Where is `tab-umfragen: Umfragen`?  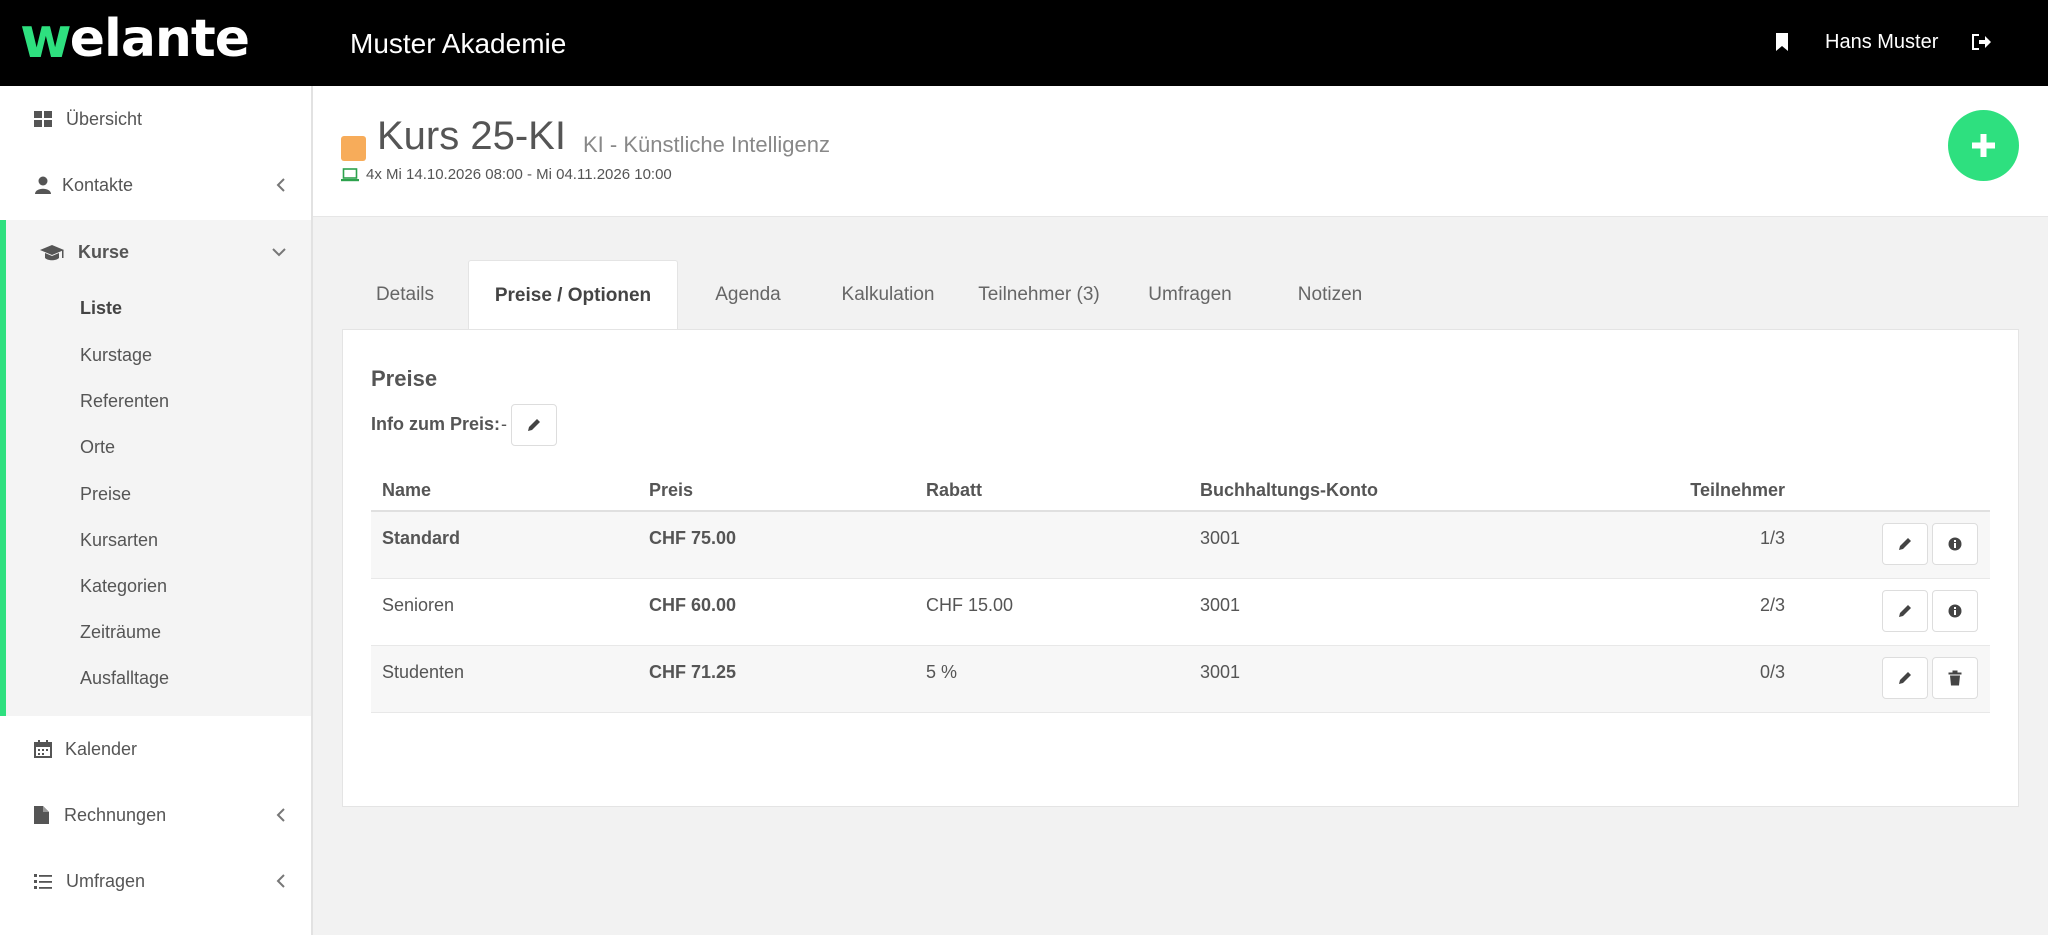
tab-umfragen: Umfragen is located at coordinates (1190, 295).